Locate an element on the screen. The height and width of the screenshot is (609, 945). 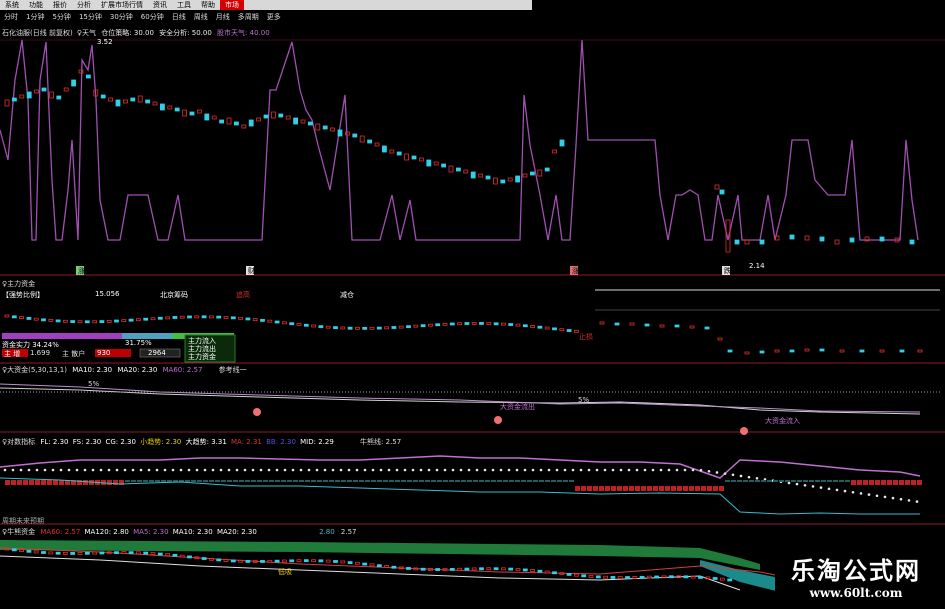
p2-n3: 930 is located at coordinates (104, 353).